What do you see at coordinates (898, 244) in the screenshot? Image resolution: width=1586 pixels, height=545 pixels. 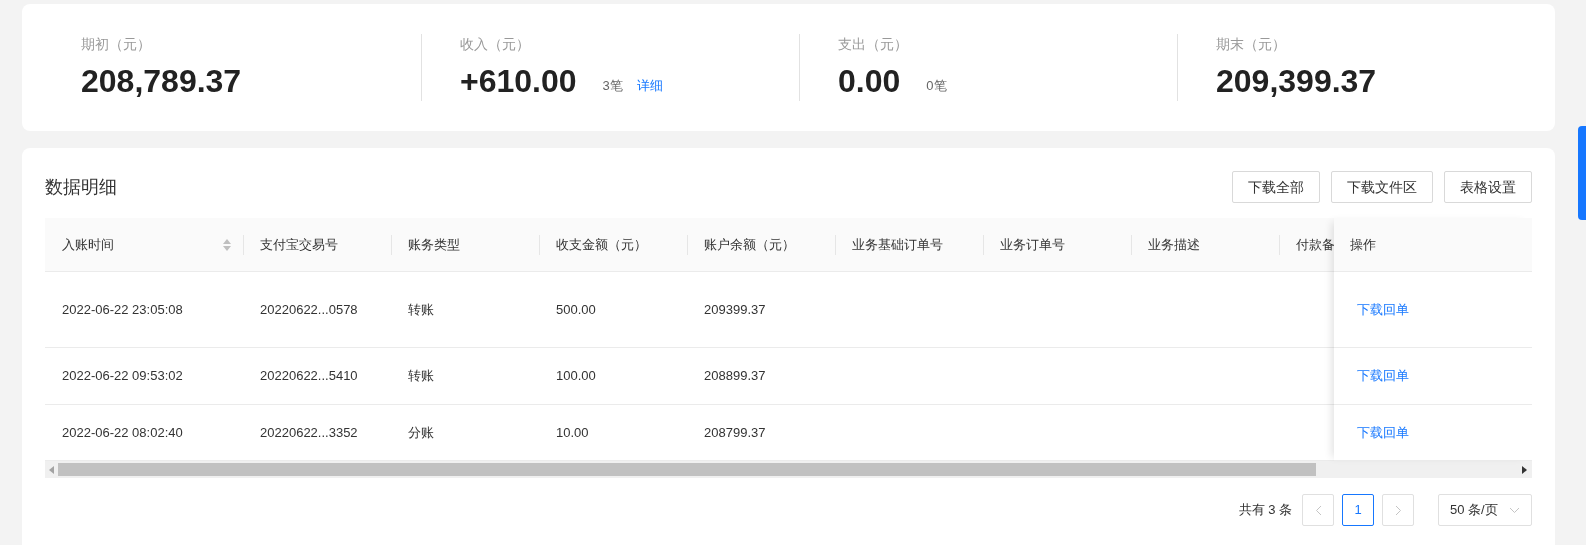 I see `column-header: 业务基础订单号` at bounding box center [898, 244].